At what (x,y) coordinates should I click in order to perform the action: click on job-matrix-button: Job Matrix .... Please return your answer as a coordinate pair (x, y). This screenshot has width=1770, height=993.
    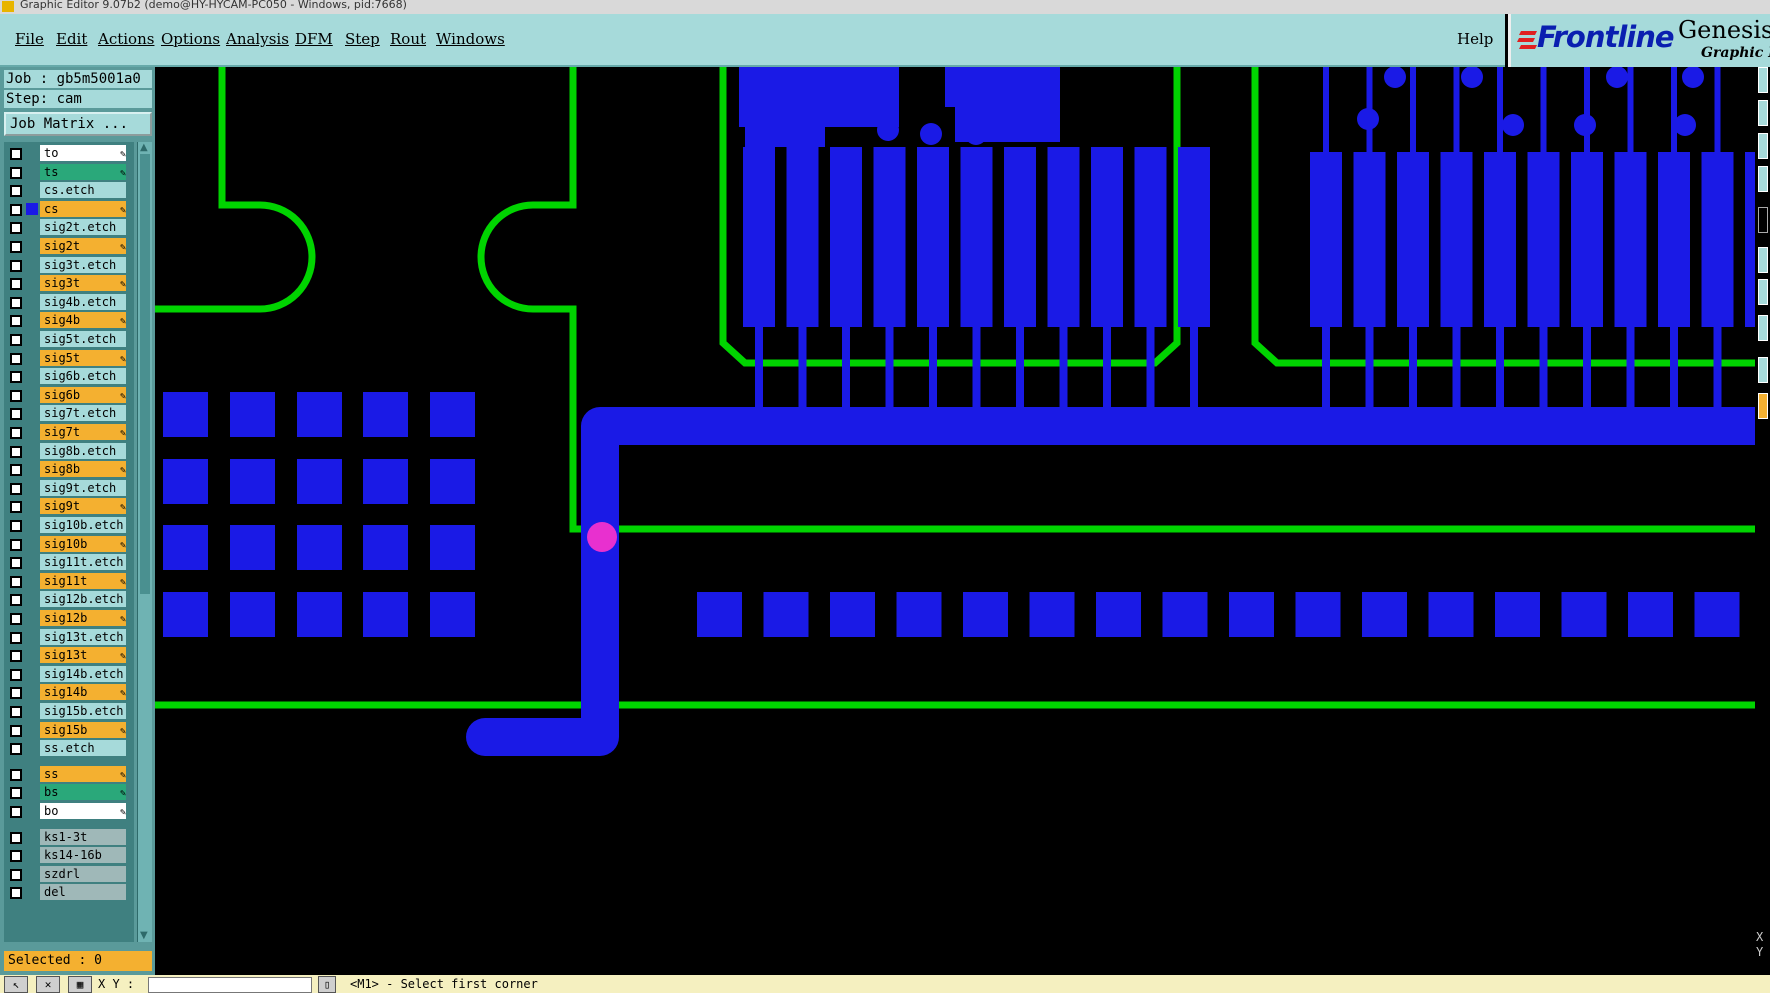
    Looking at the image, I should click on (78, 124).